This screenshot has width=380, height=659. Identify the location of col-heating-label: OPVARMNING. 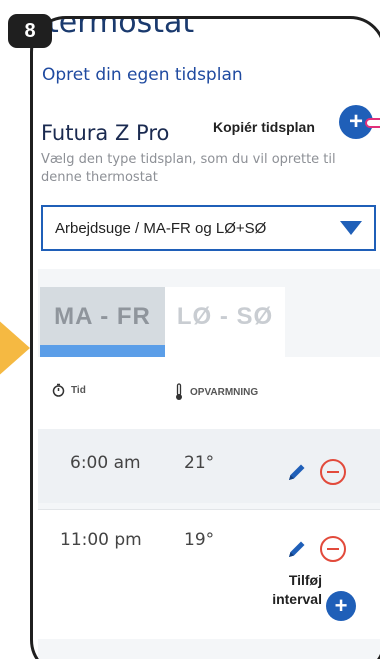
(224, 392).